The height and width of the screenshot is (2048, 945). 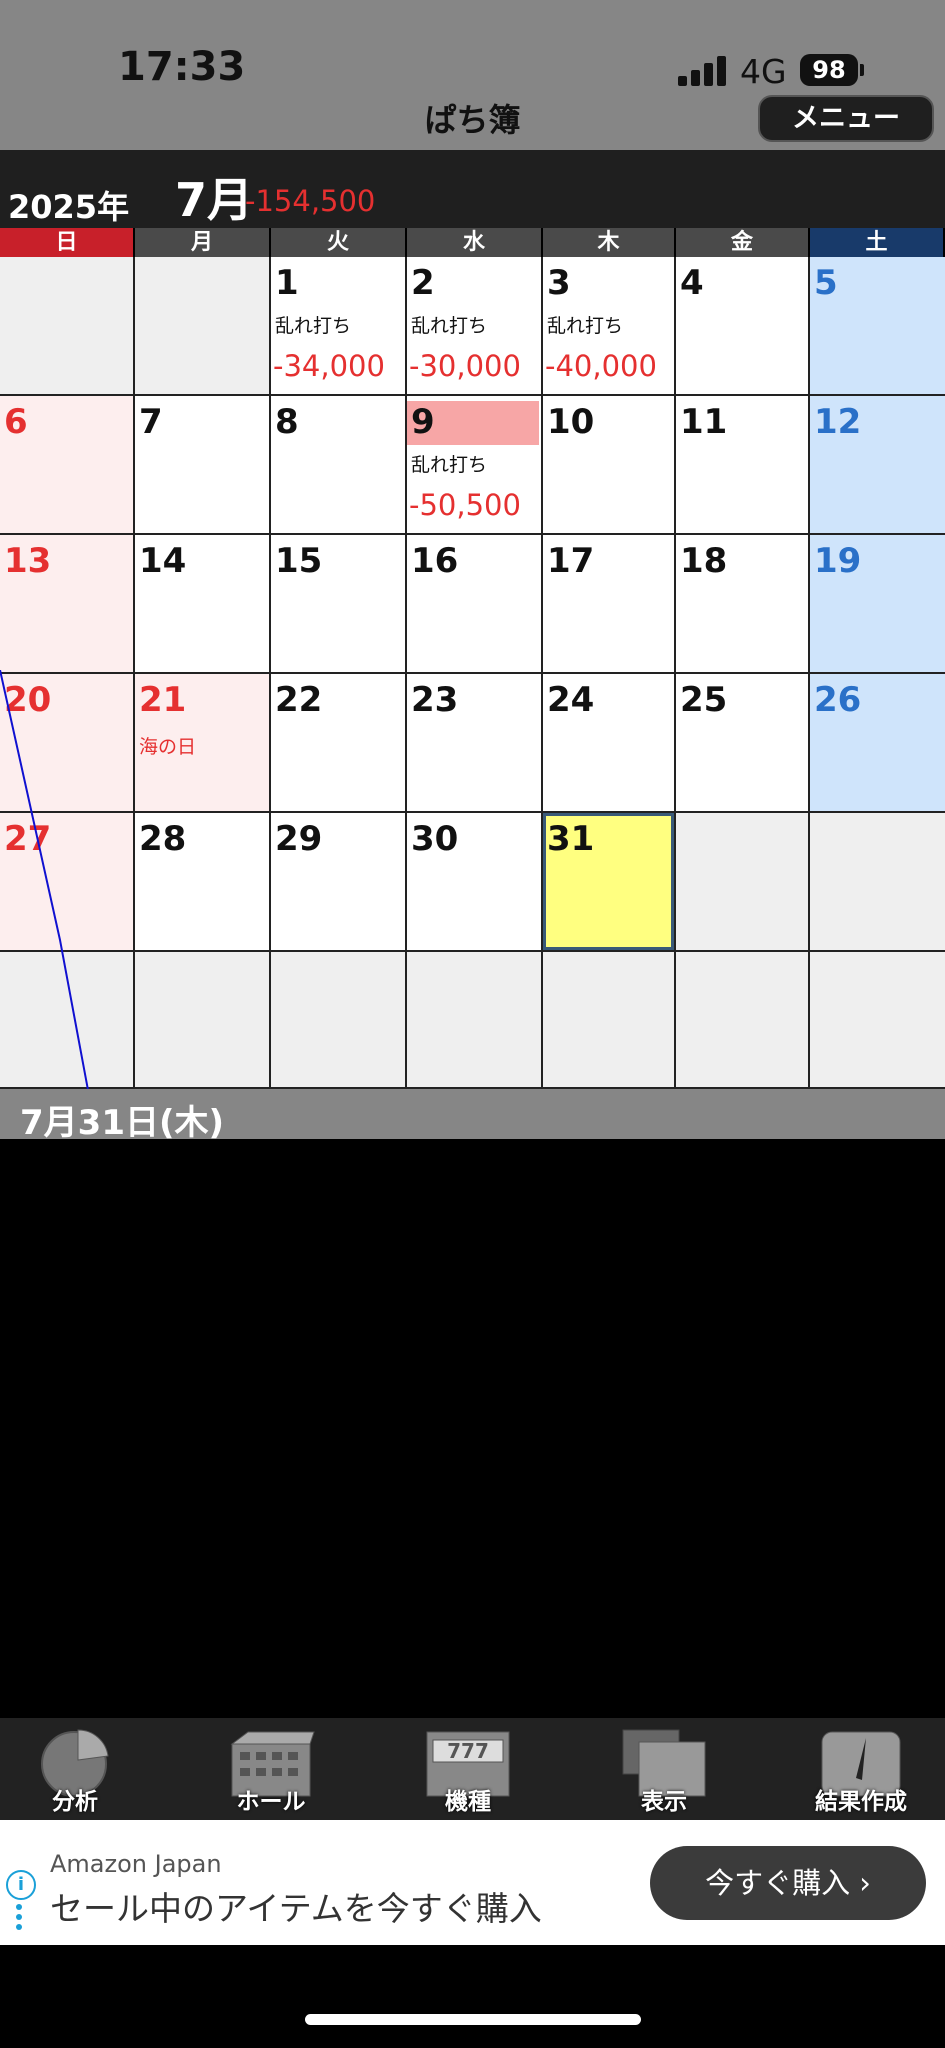 I want to click on calendar-day-1: 1 乱れ打ち -34,000, so click(x=338, y=325).